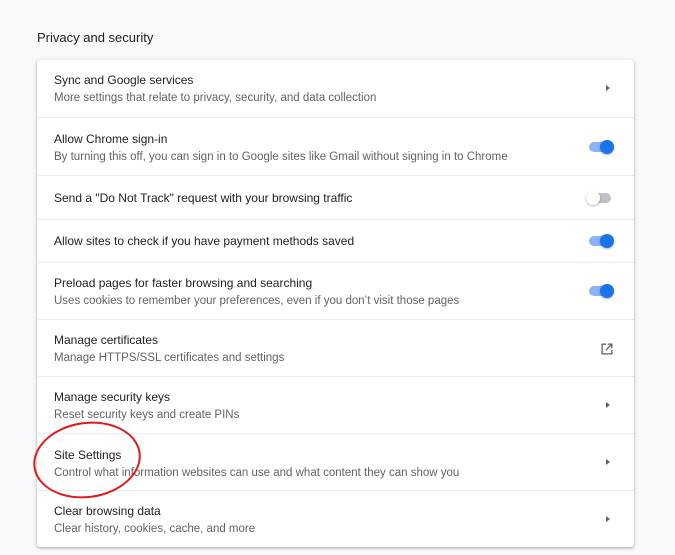  What do you see at coordinates (607, 349) in the screenshot?
I see `external-link-icon` at bounding box center [607, 349].